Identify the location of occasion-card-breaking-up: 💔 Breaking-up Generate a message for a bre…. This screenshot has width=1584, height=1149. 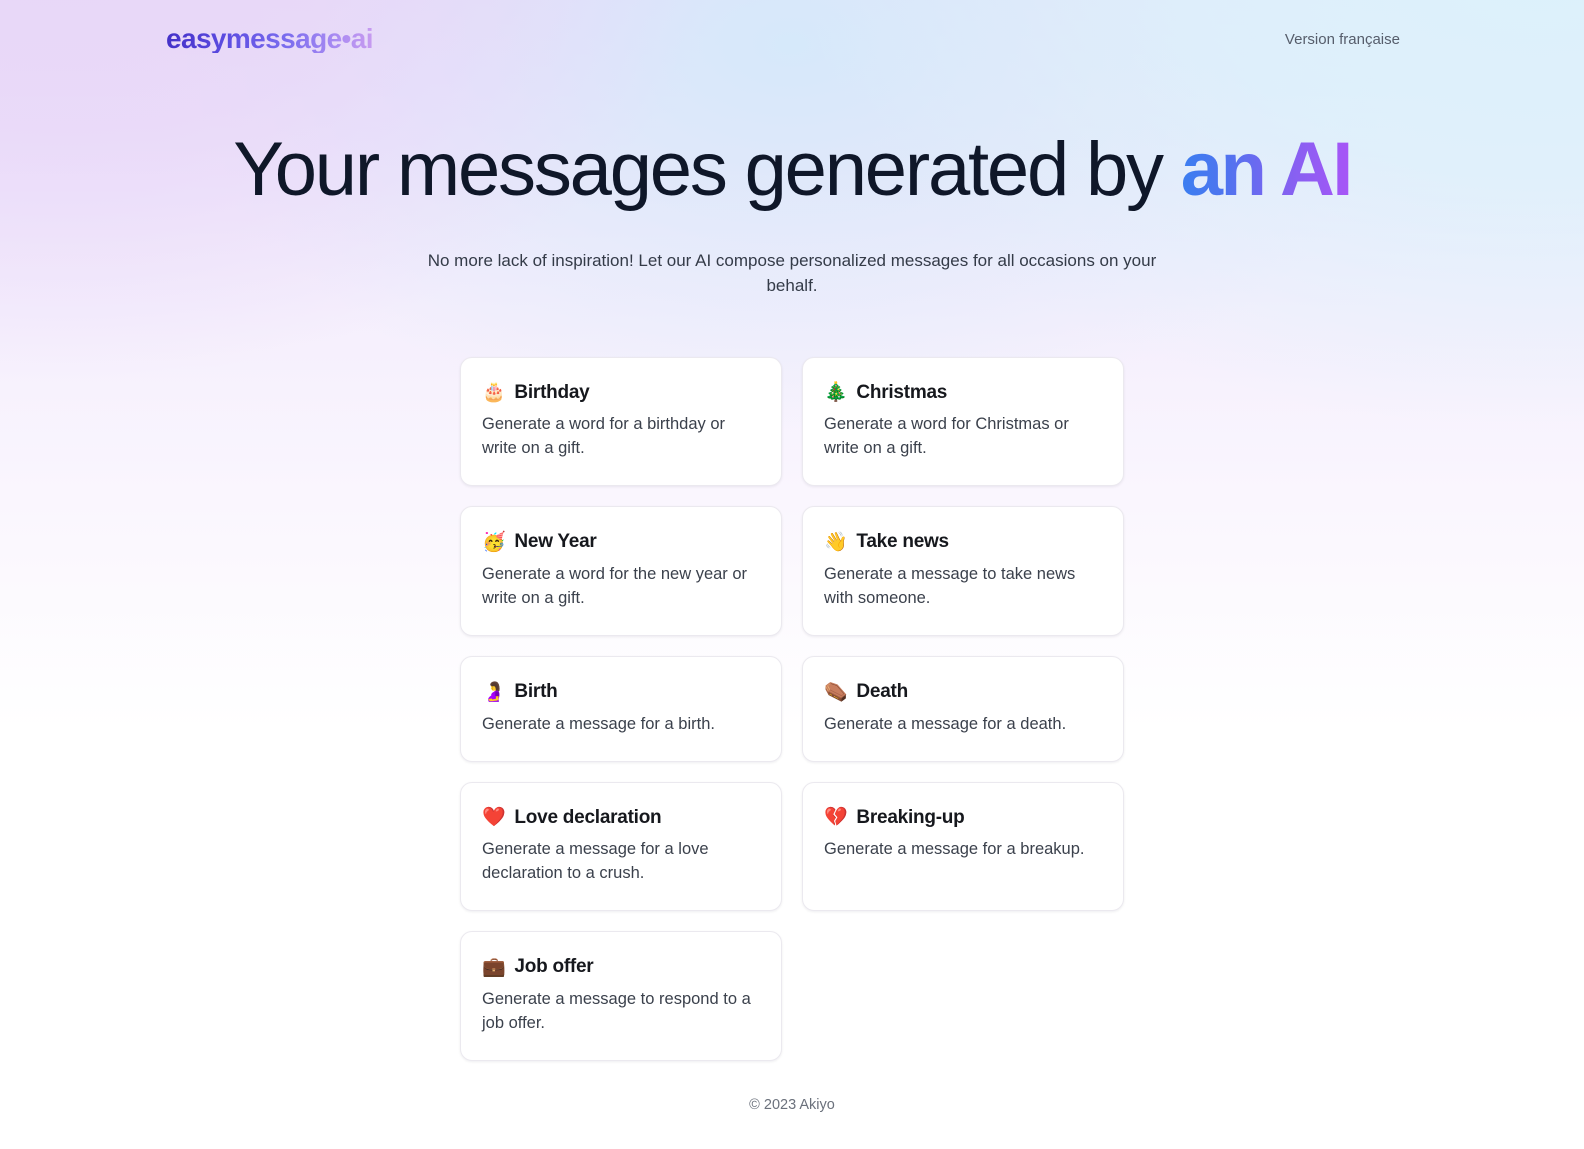
(963, 846).